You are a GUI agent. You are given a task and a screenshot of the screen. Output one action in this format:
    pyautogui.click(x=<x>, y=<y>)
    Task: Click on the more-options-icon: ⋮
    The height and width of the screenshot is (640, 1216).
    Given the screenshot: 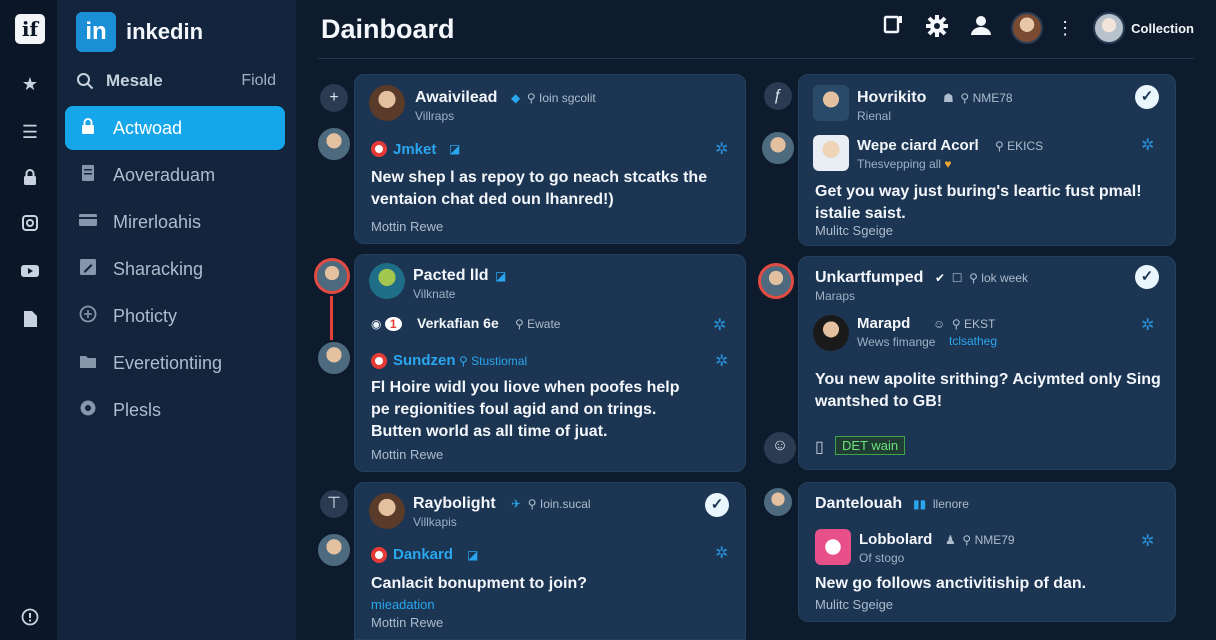 What is the action you would take?
    pyautogui.click(x=1065, y=28)
    